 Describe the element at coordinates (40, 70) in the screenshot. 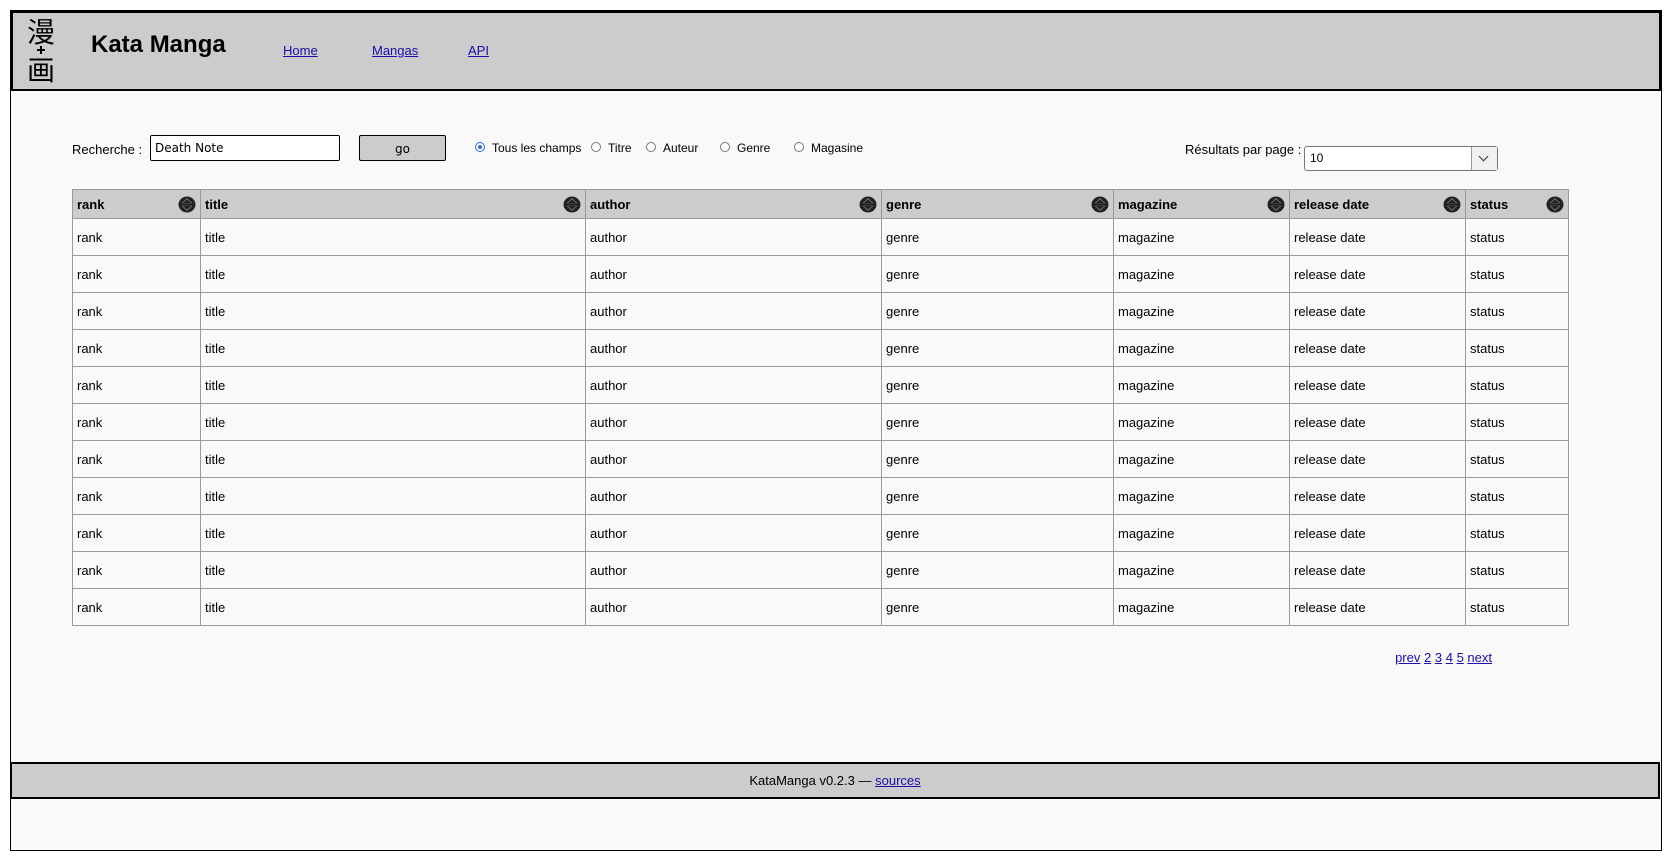

I see `logo-char-bottom: 画` at that location.